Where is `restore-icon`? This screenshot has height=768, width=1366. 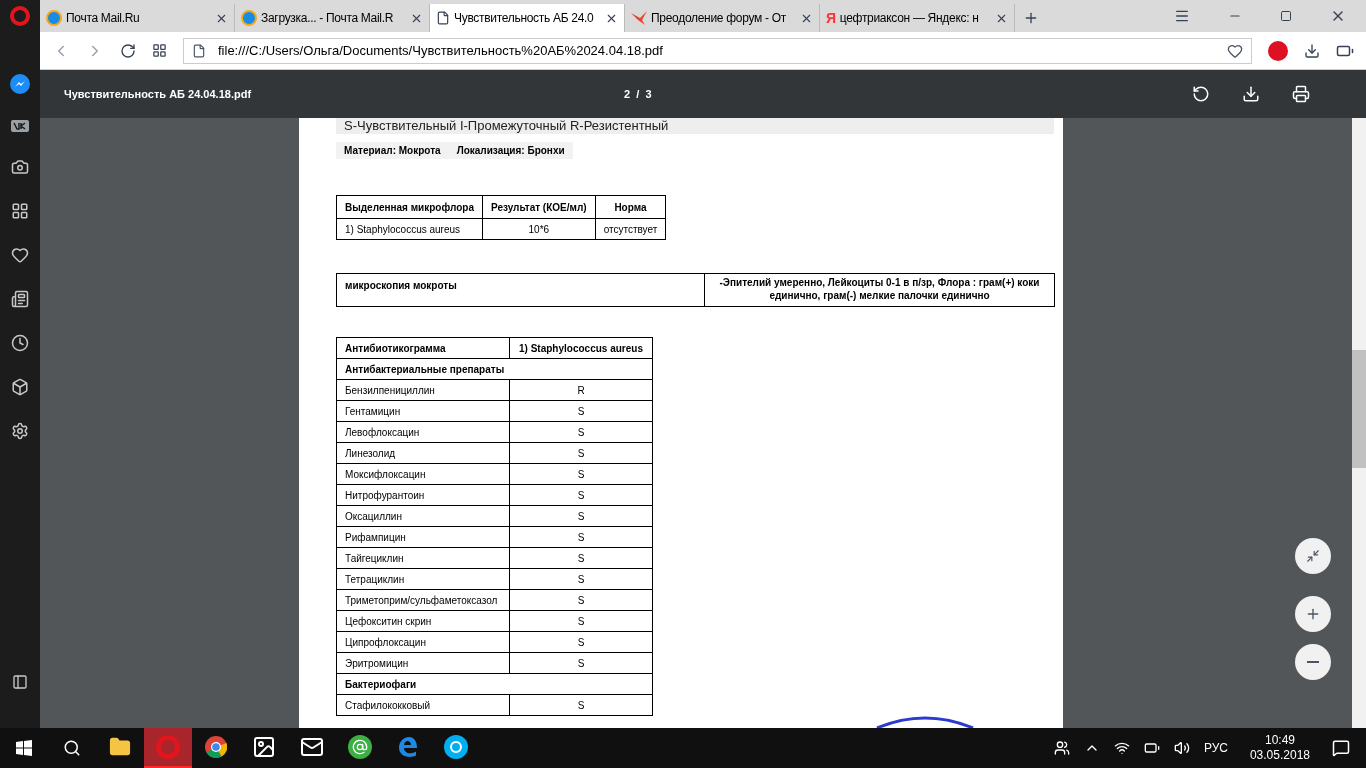
restore-icon is located at coordinates (1286, 16).